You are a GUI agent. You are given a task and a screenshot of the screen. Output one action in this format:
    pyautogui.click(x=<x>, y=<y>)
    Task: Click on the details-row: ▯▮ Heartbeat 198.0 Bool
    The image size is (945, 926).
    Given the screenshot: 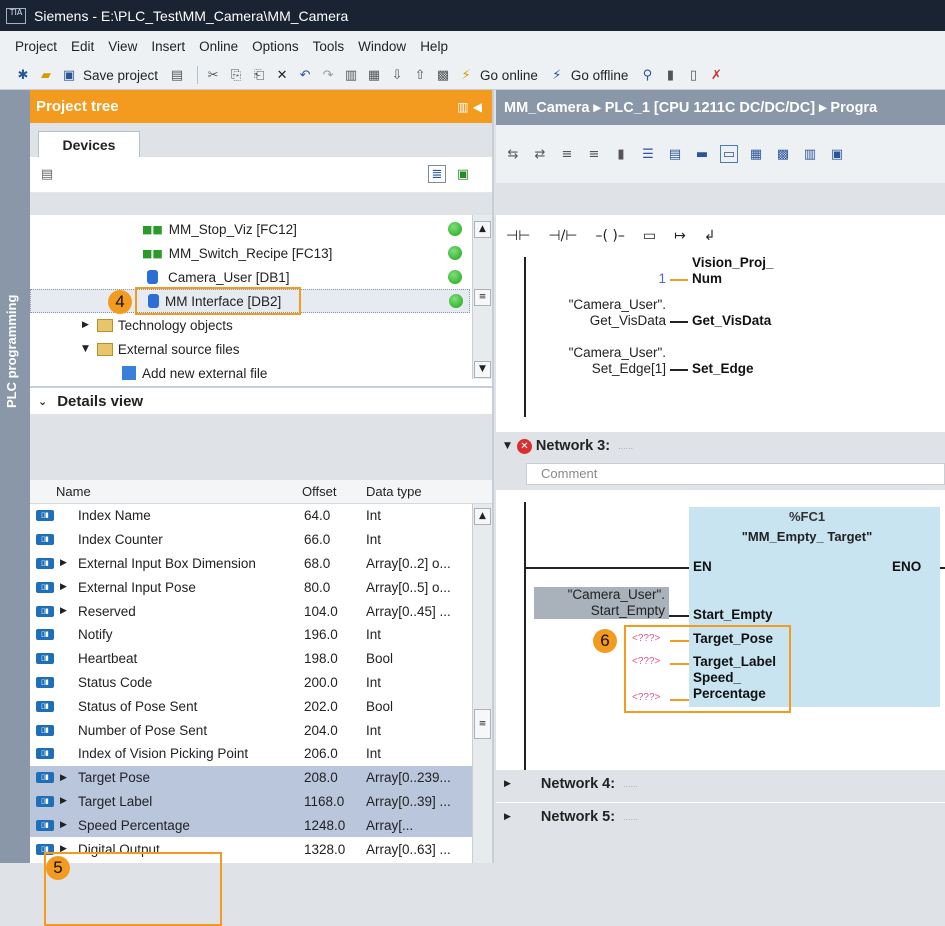 What is the action you would take?
    pyautogui.click(x=261, y=659)
    